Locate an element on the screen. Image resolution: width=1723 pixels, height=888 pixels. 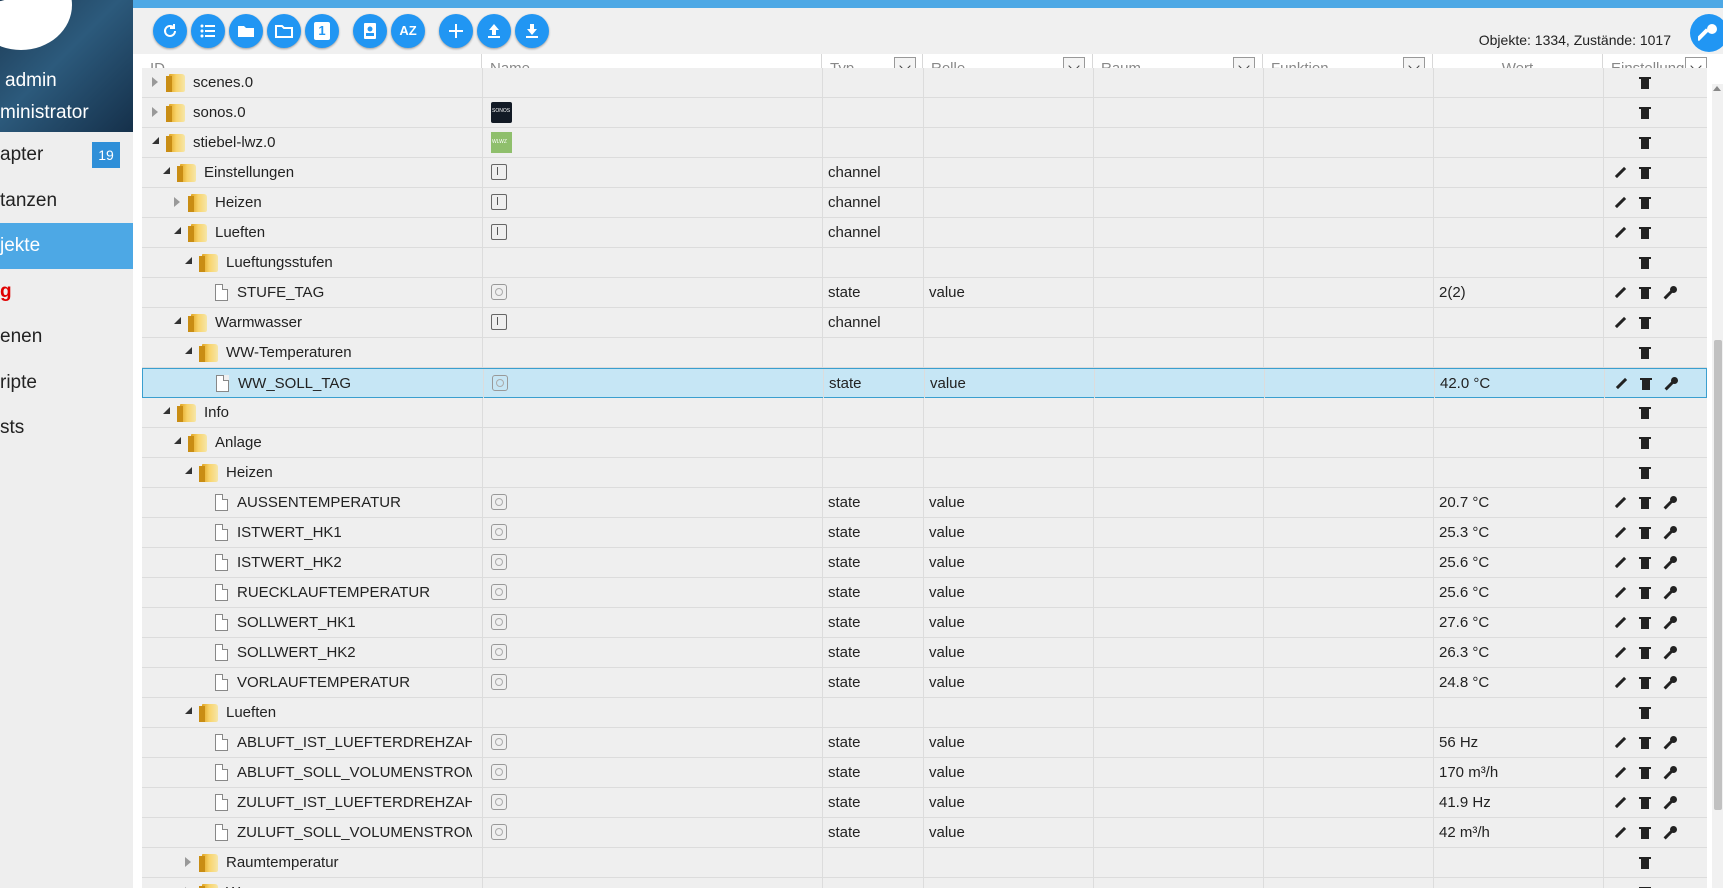
folder-row: scenes.0 is located at coordinates (924, 83).